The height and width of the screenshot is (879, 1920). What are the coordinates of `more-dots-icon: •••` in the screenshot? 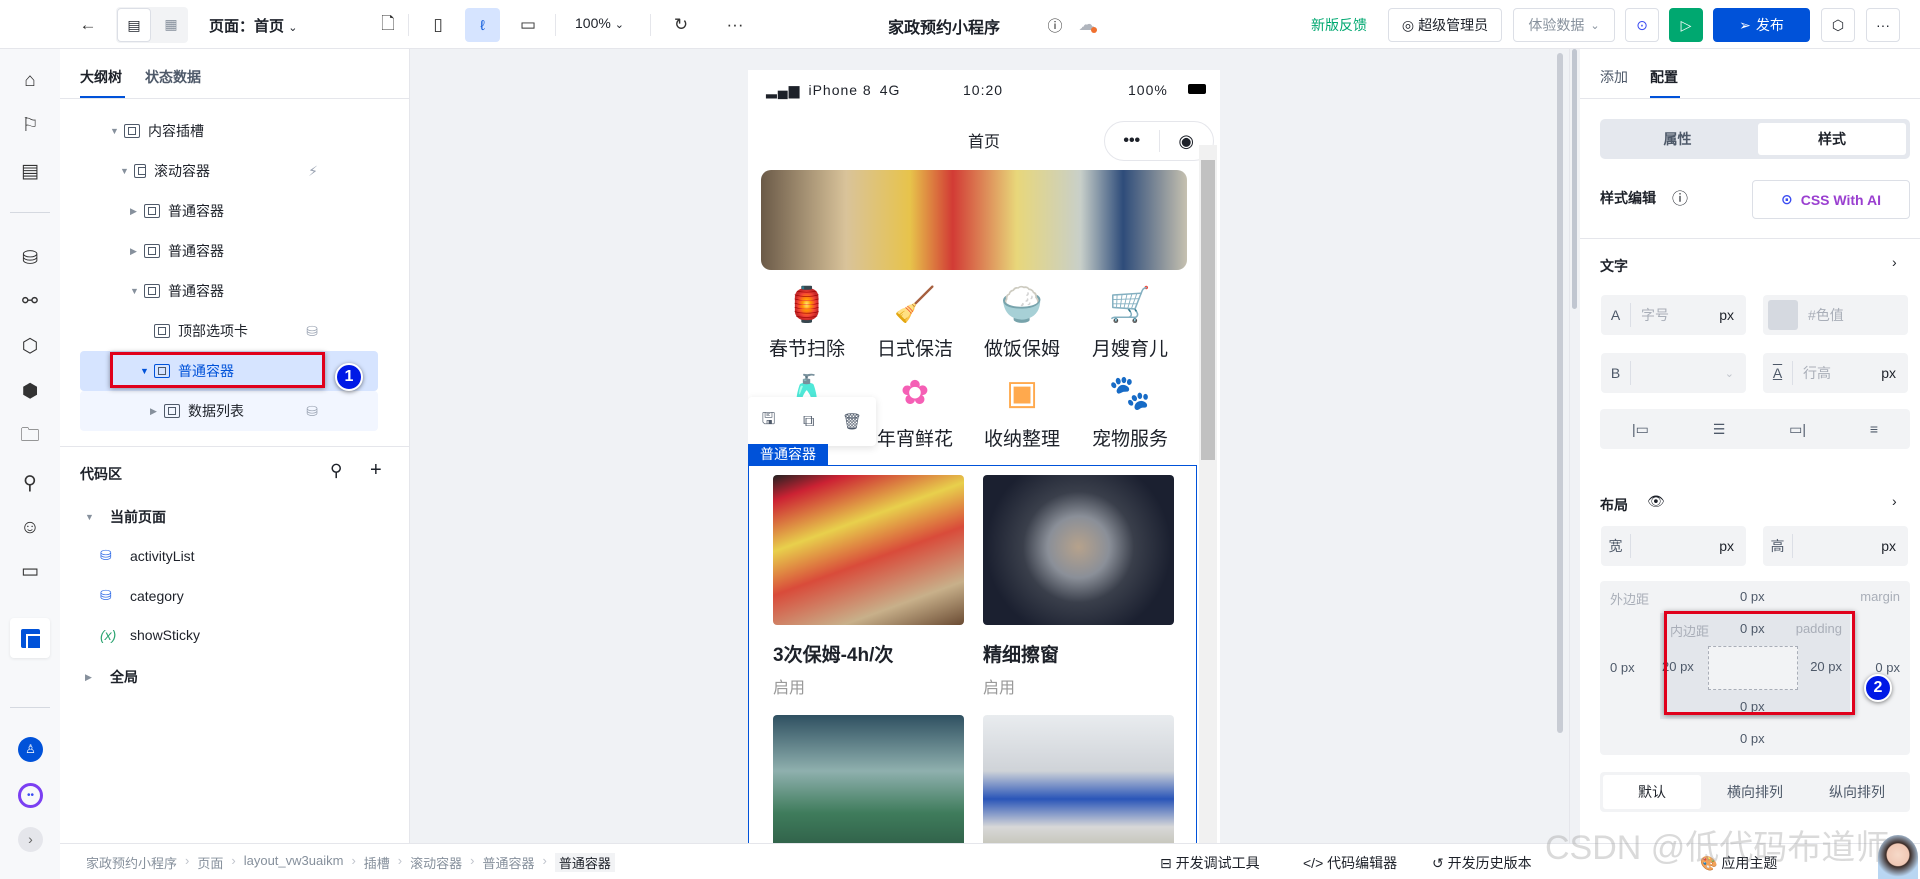 It's located at (1132, 141).